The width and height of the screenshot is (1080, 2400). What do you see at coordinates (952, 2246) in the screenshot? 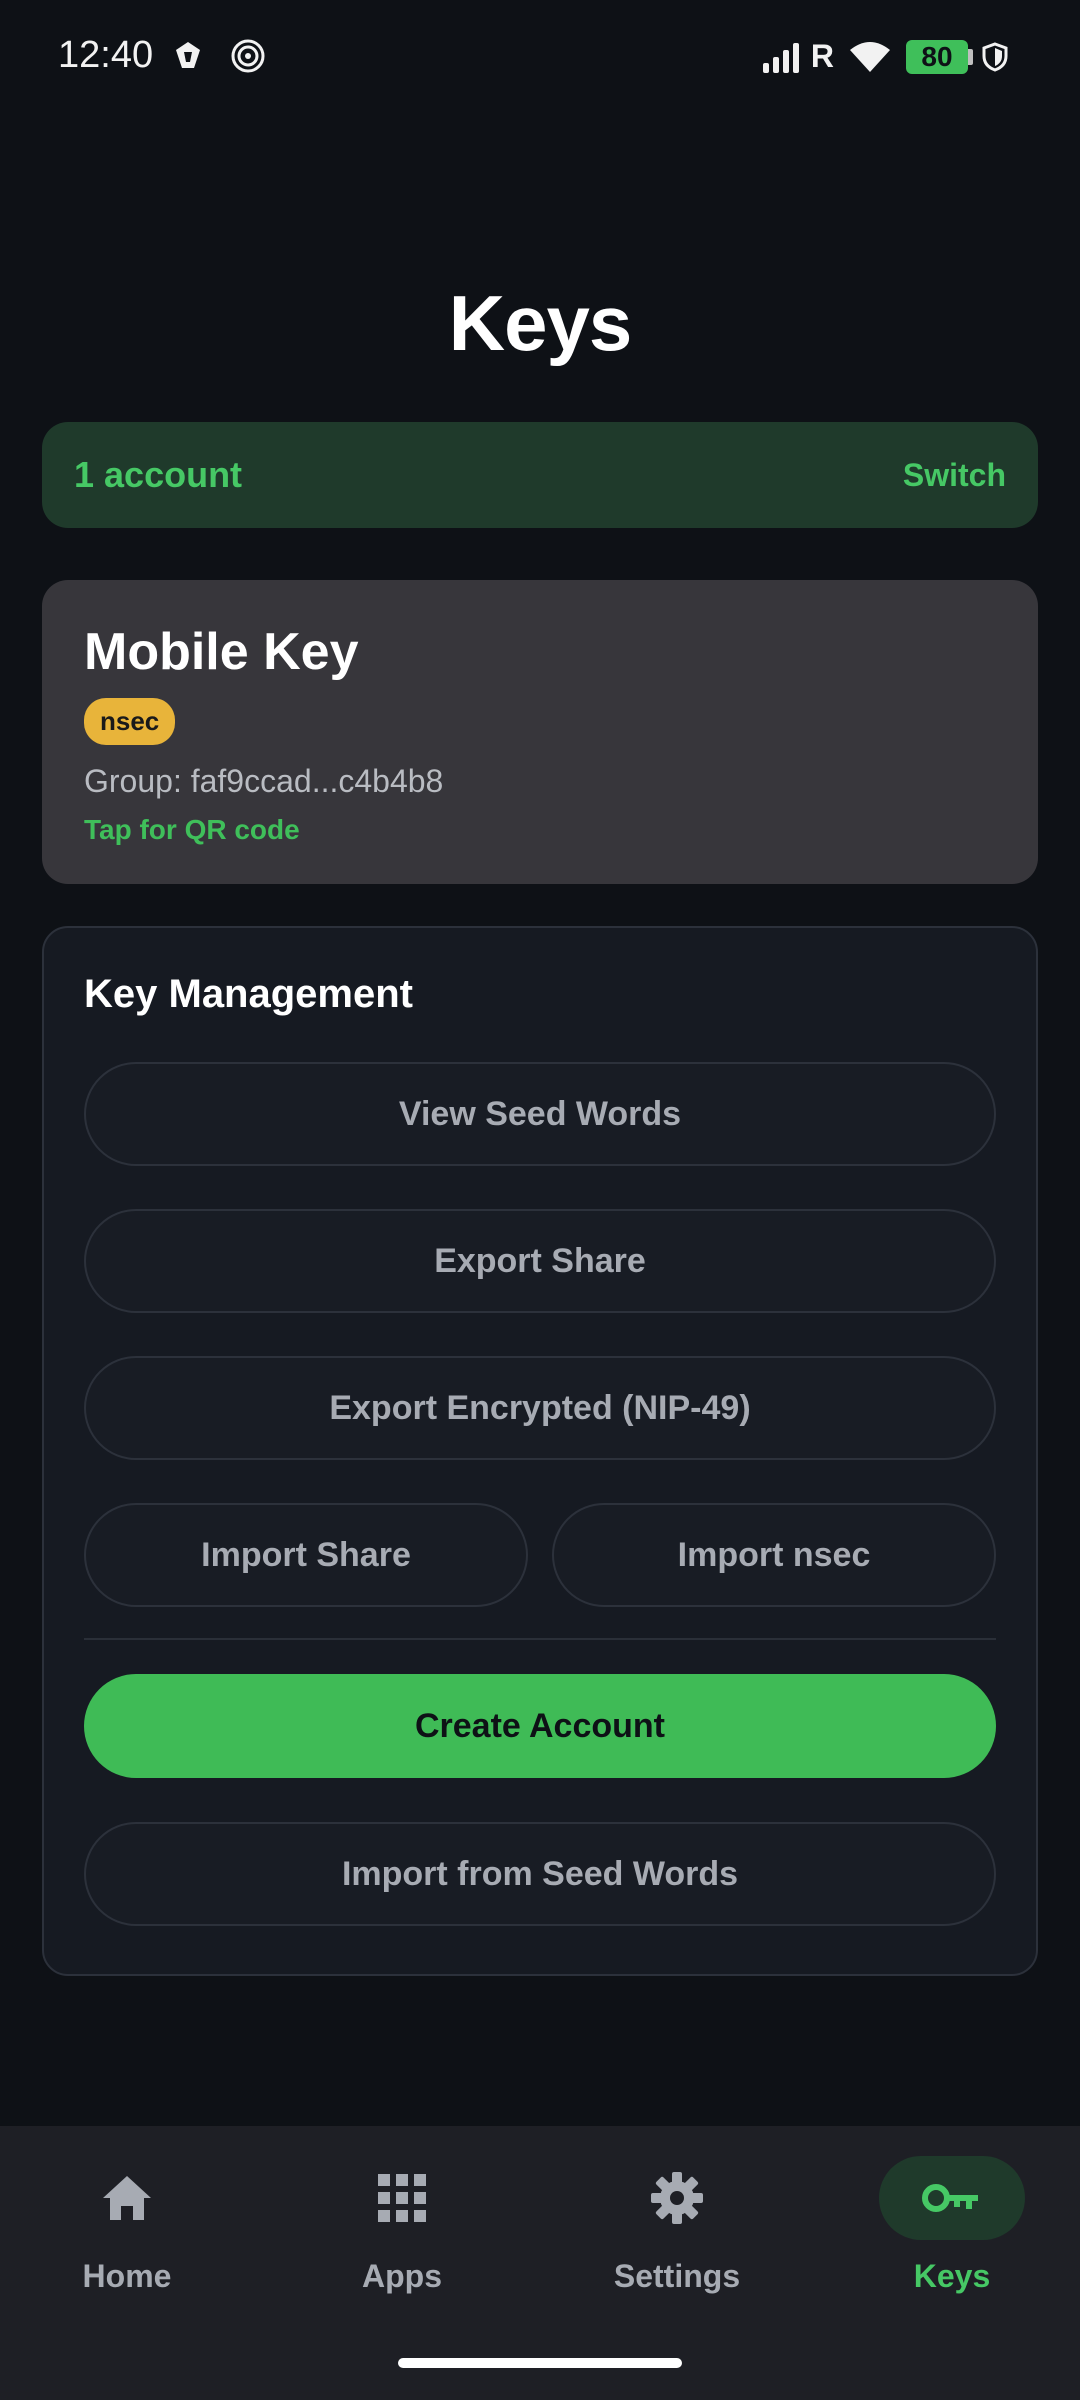
I see `nav-item-keys: Keys` at bounding box center [952, 2246].